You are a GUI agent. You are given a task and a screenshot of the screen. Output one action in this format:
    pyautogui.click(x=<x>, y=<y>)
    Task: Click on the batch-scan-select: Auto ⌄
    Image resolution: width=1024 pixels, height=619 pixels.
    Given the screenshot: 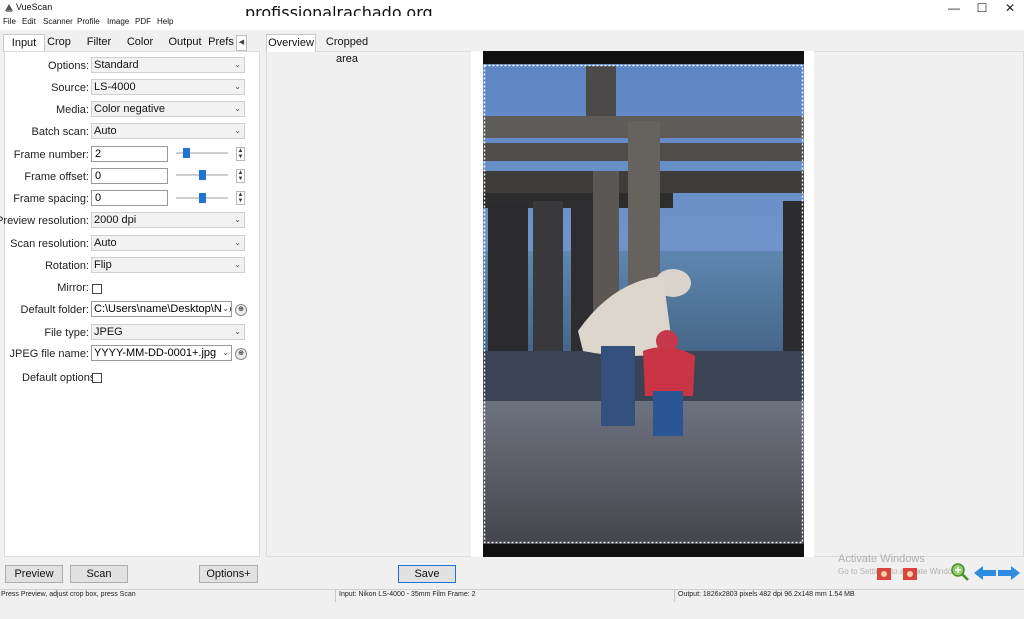 What is the action you would take?
    pyautogui.click(x=168, y=131)
    